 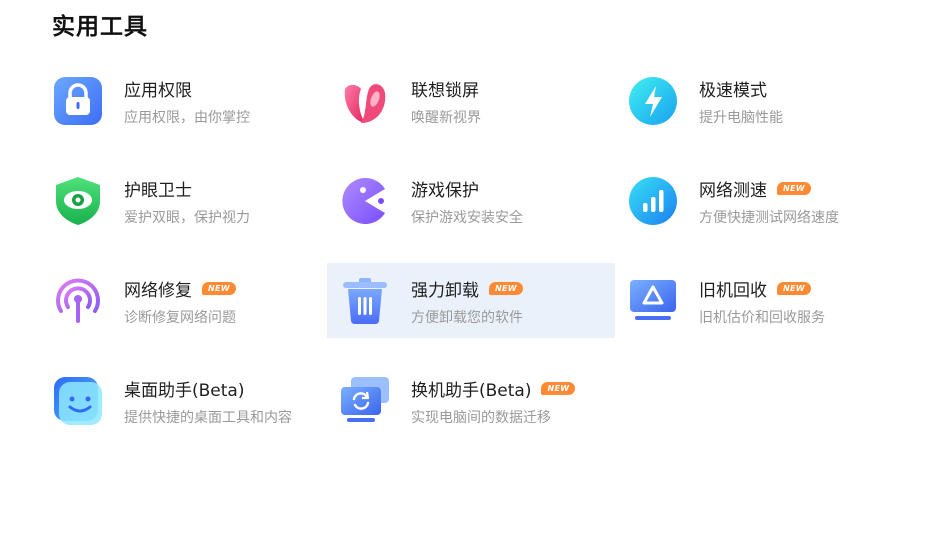 I want to click on tool-app-permission: 应用权限 应用权限，由你掌控, so click(x=196, y=100).